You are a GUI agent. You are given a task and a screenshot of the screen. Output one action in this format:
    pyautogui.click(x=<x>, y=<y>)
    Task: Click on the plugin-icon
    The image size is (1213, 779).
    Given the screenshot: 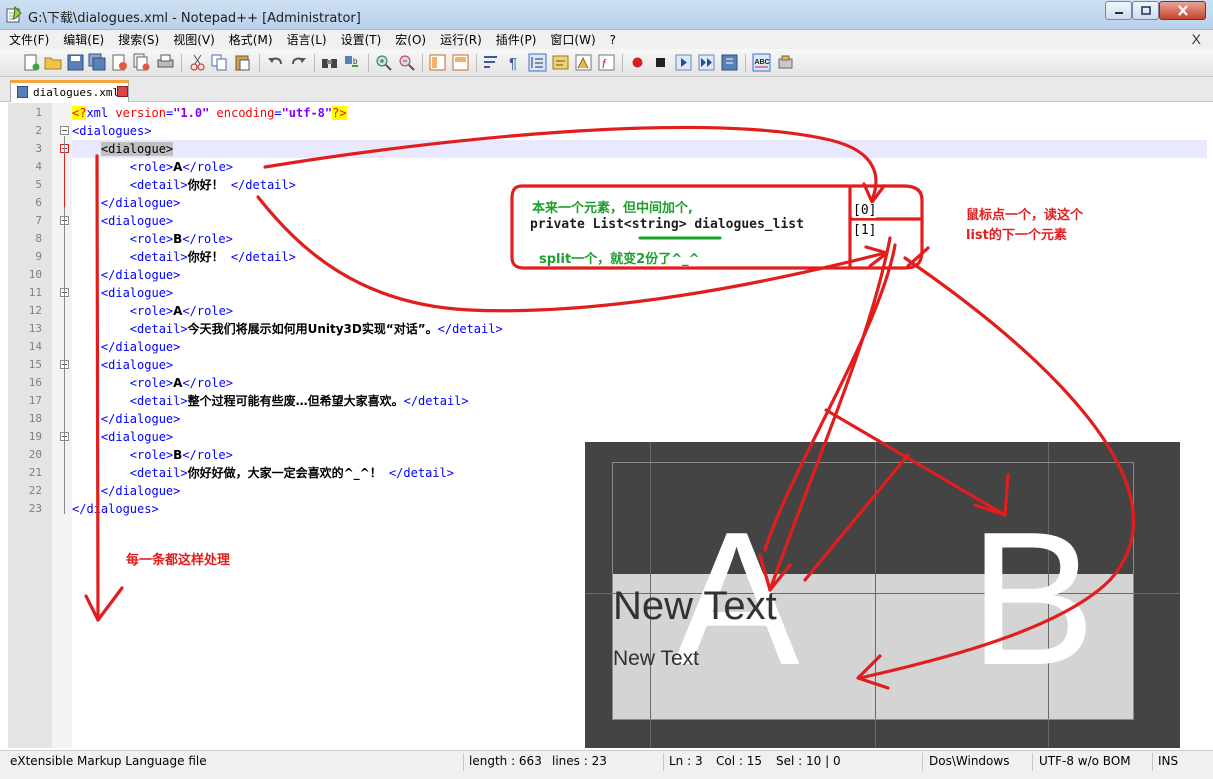 What is the action you would take?
    pyautogui.click(x=785, y=62)
    